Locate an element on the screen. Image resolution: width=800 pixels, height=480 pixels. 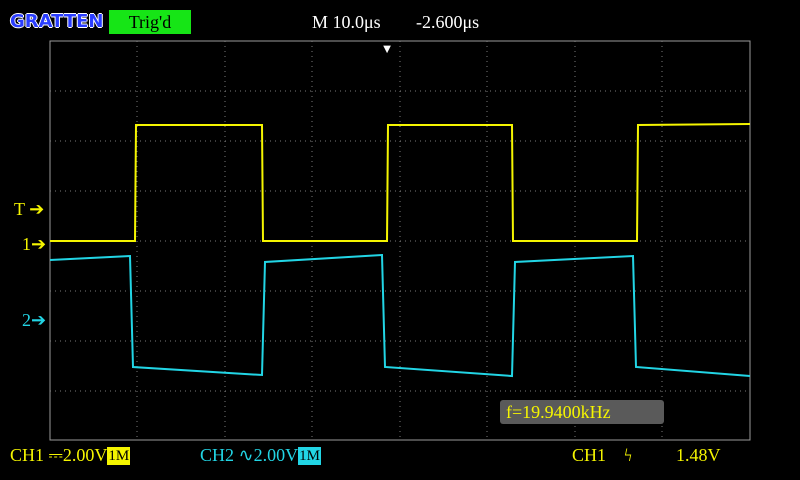
ch1-settings: CH1 ⎓2.00V1M is located at coordinates (70, 455).